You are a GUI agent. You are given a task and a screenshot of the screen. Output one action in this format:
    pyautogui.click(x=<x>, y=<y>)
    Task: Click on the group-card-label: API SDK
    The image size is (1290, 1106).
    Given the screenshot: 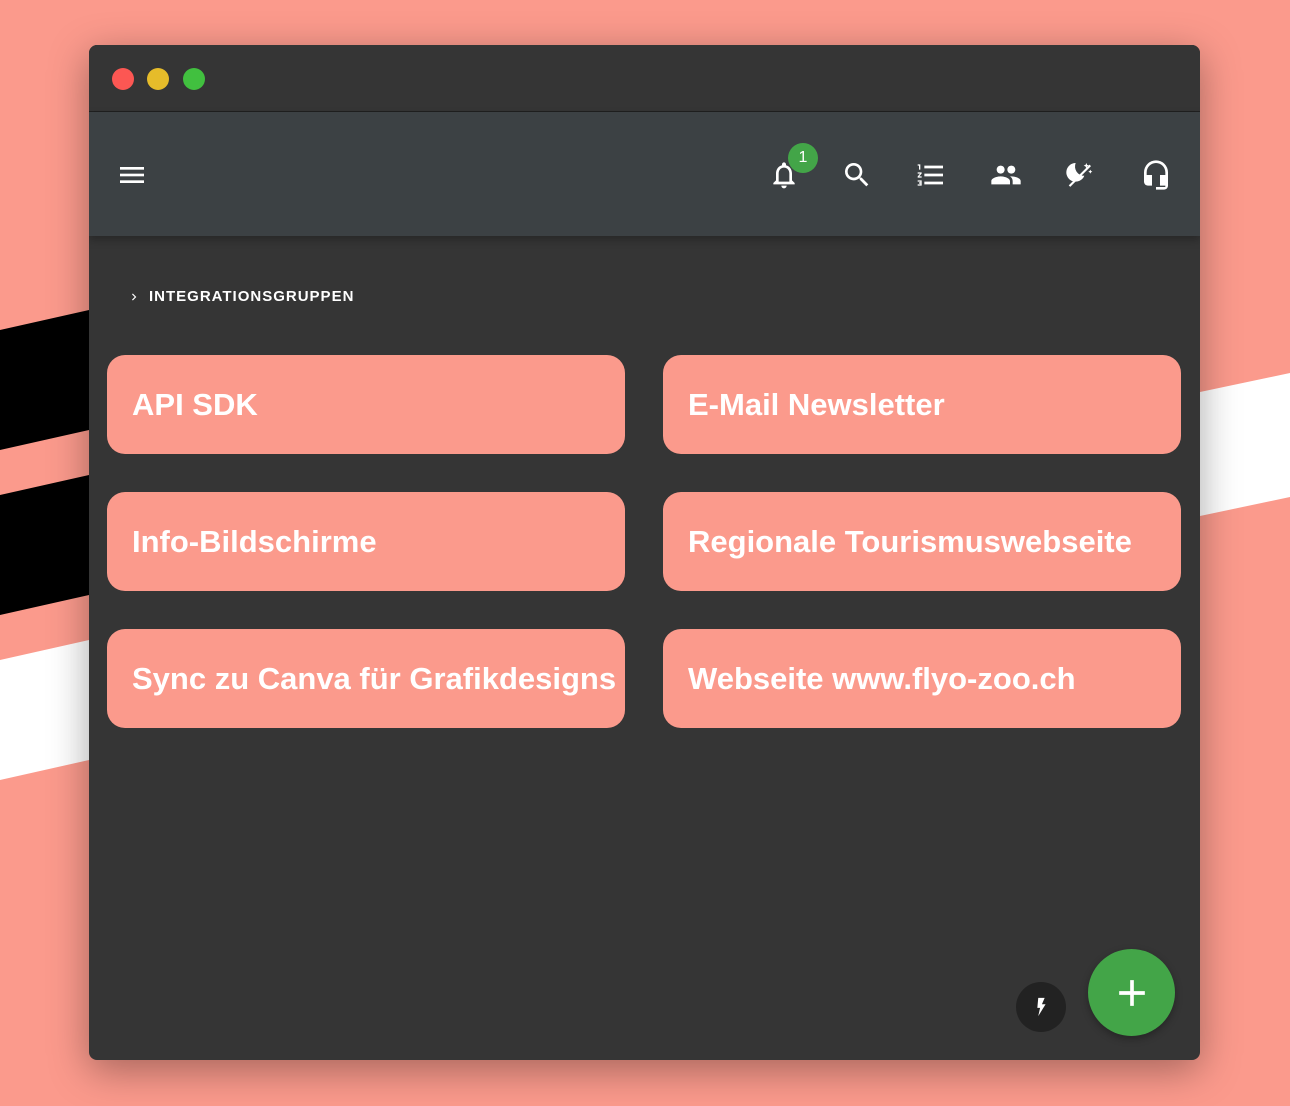 What is the action you would take?
    pyautogui.click(x=195, y=404)
    